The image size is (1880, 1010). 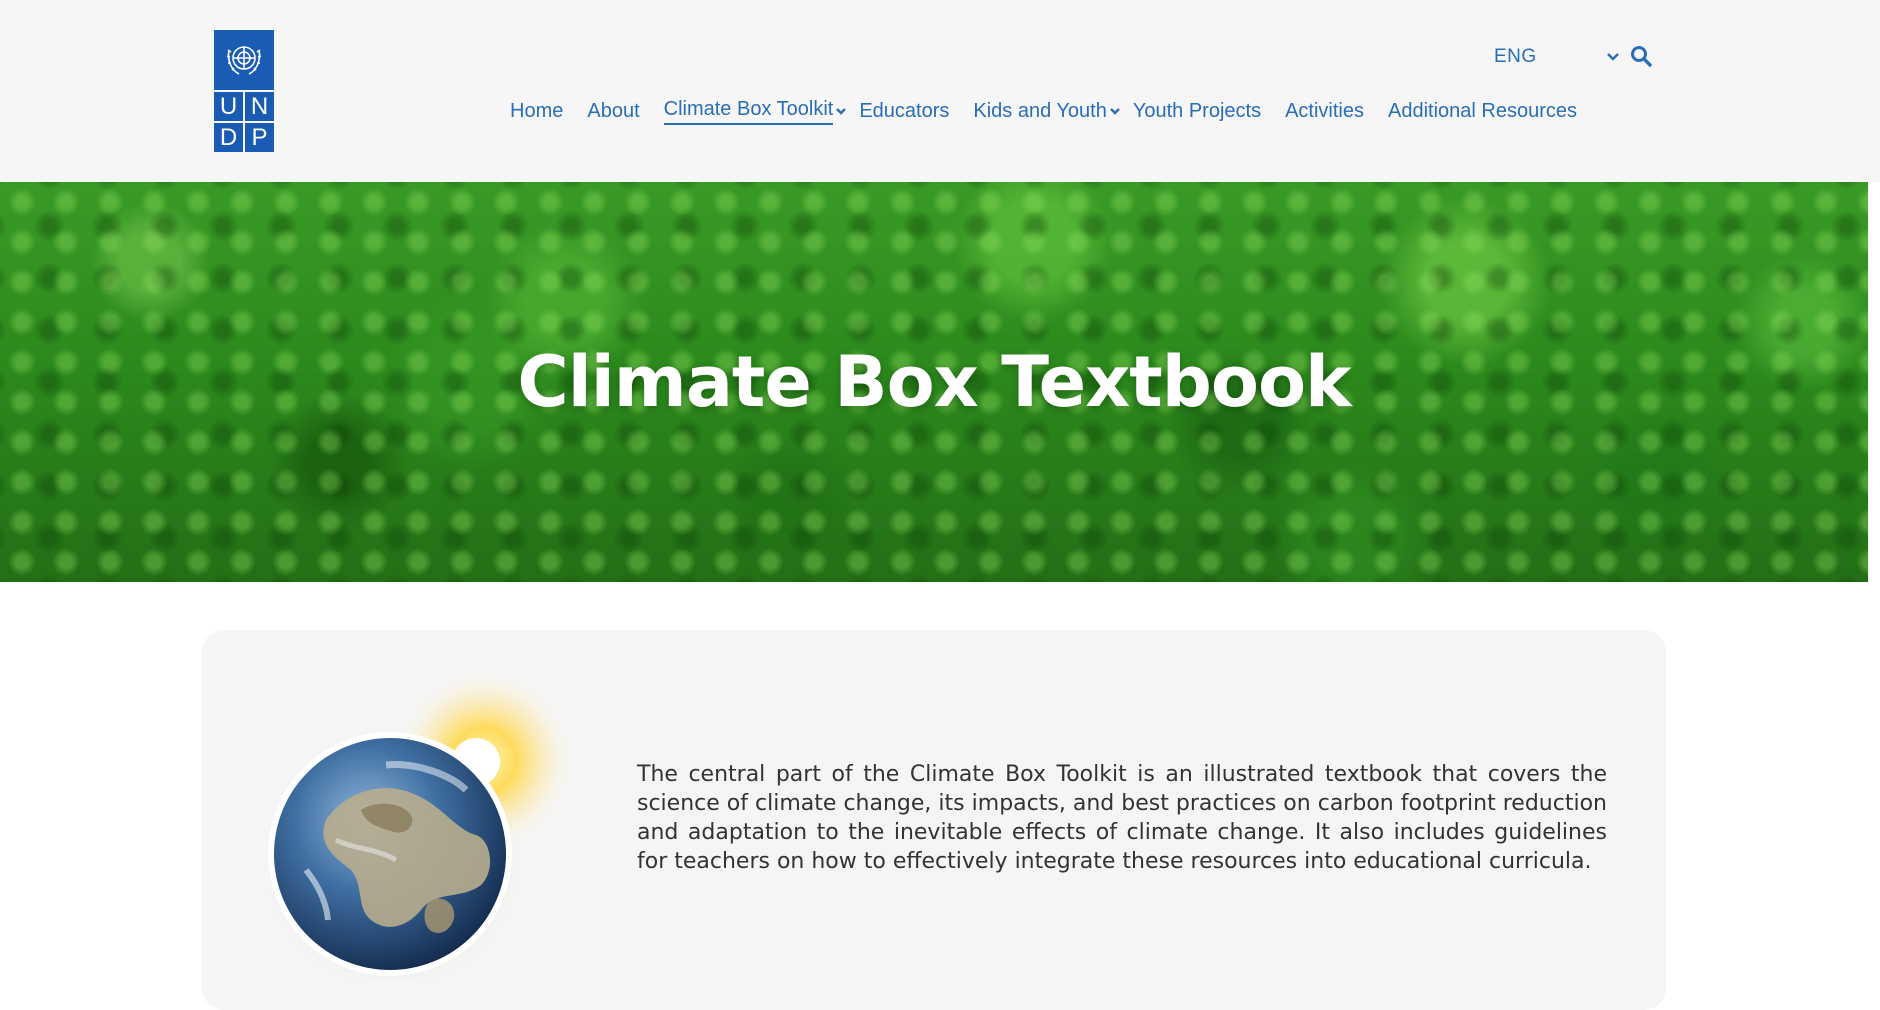 I want to click on nav-label: Youth Projects, so click(x=1197, y=110).